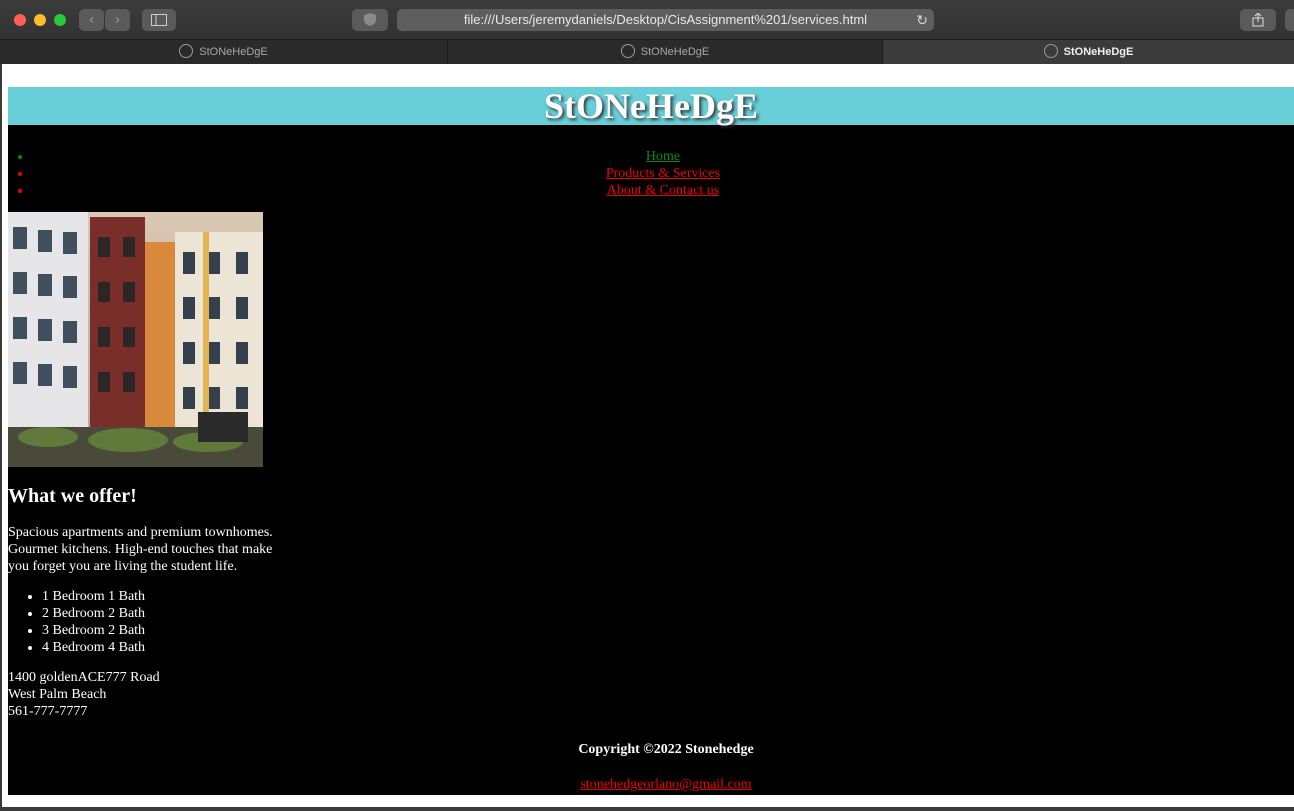  Describe the element at coordinates (651, 784) in the screenshot. I see `email-link: stonehedgeorlano@gmail.com` at that location.